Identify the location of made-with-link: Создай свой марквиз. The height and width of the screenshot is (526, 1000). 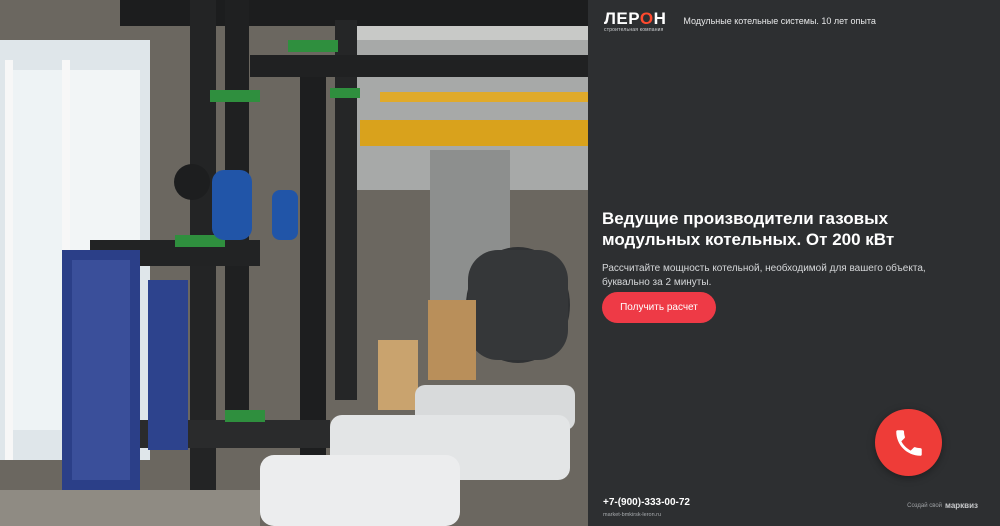
(942, 505).